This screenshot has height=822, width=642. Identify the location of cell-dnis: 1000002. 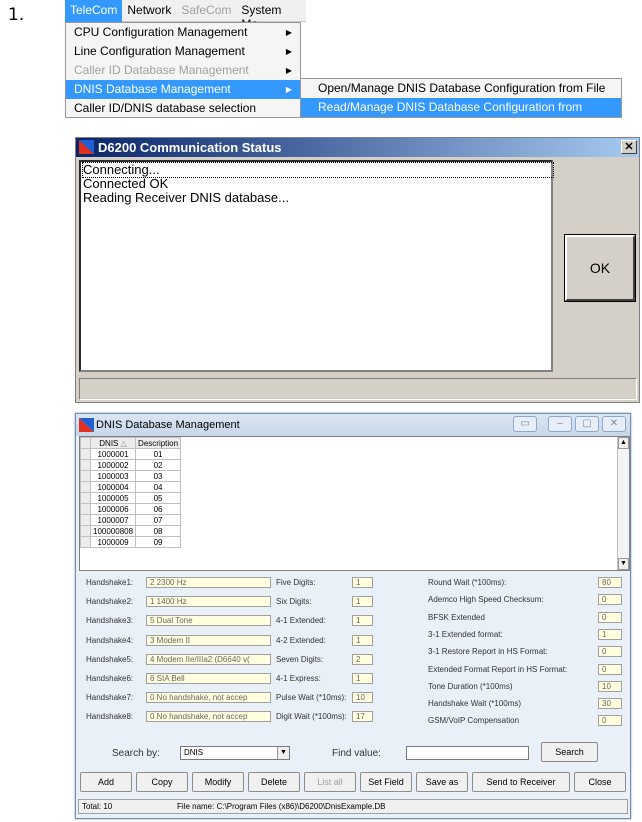
(113, 465).